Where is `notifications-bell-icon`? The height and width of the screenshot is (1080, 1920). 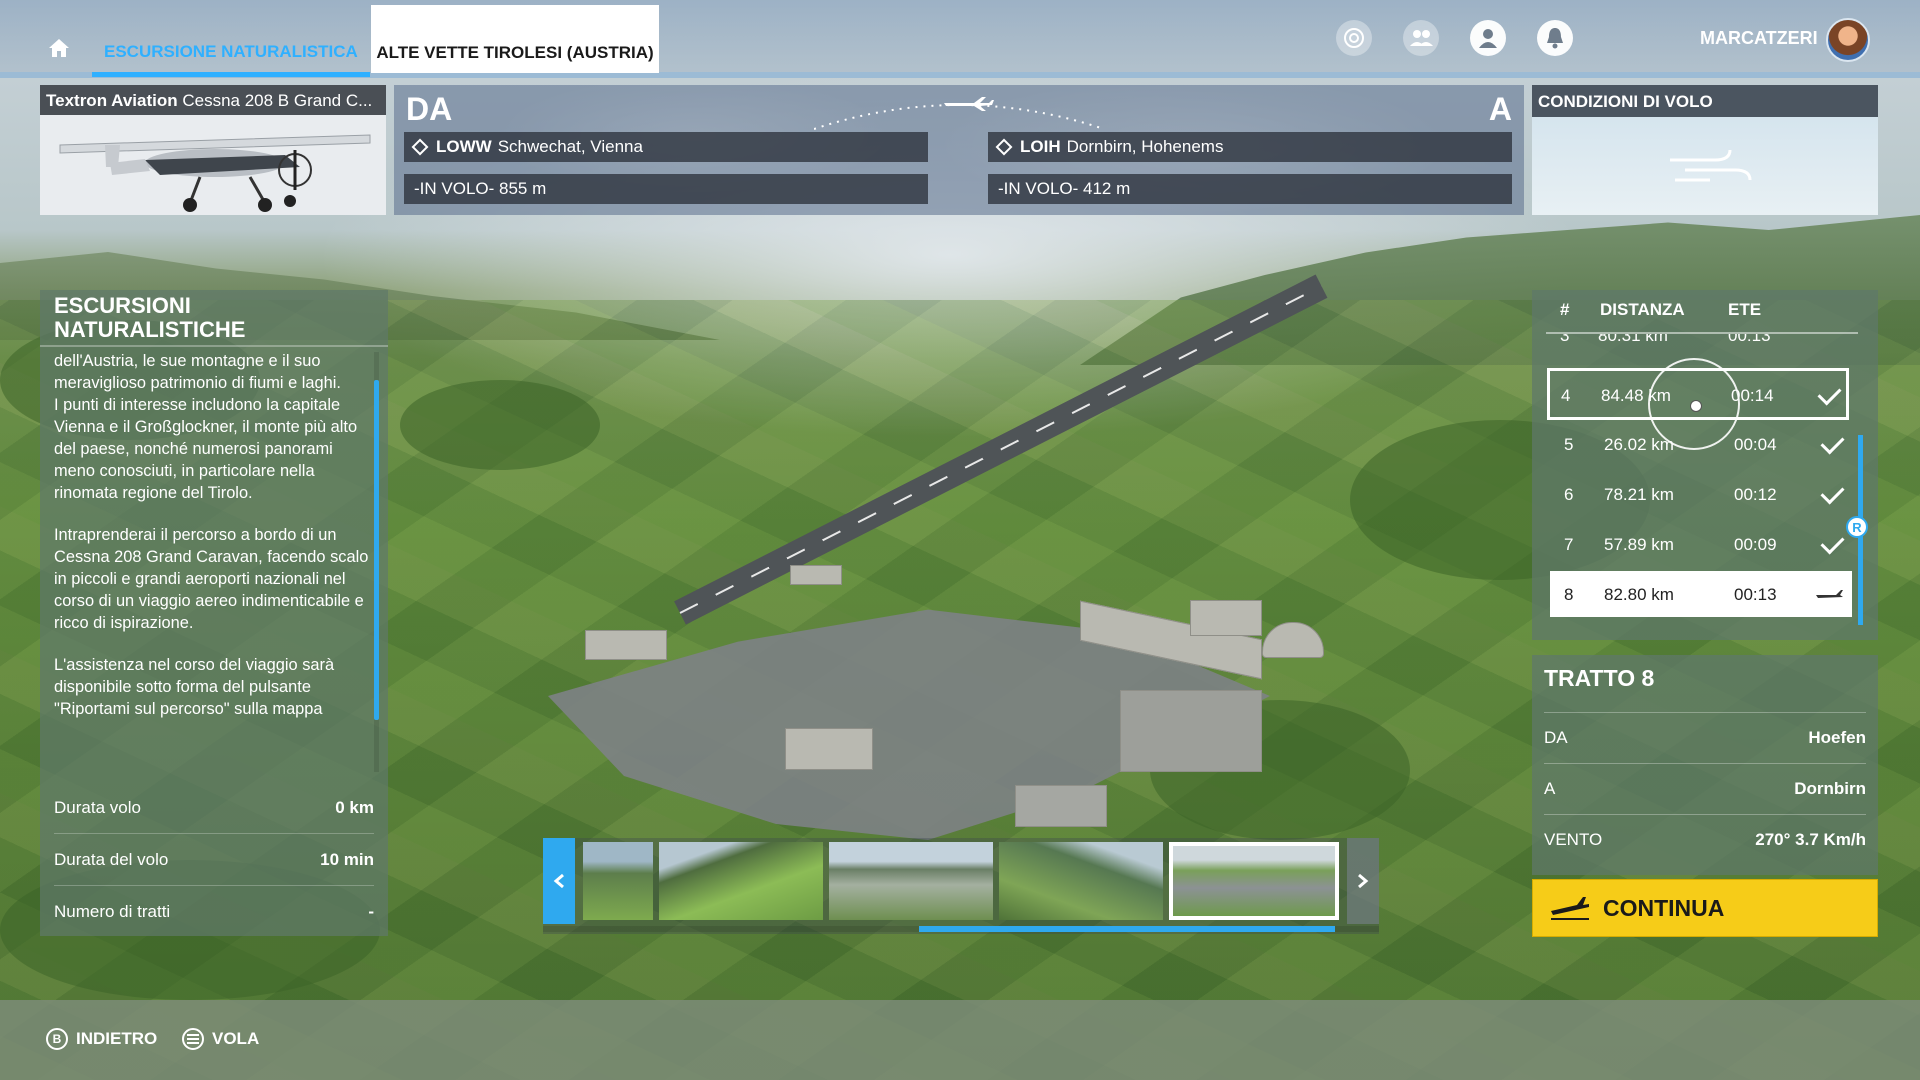
notifications-bell-icon is located at coordinates (1555, 38).